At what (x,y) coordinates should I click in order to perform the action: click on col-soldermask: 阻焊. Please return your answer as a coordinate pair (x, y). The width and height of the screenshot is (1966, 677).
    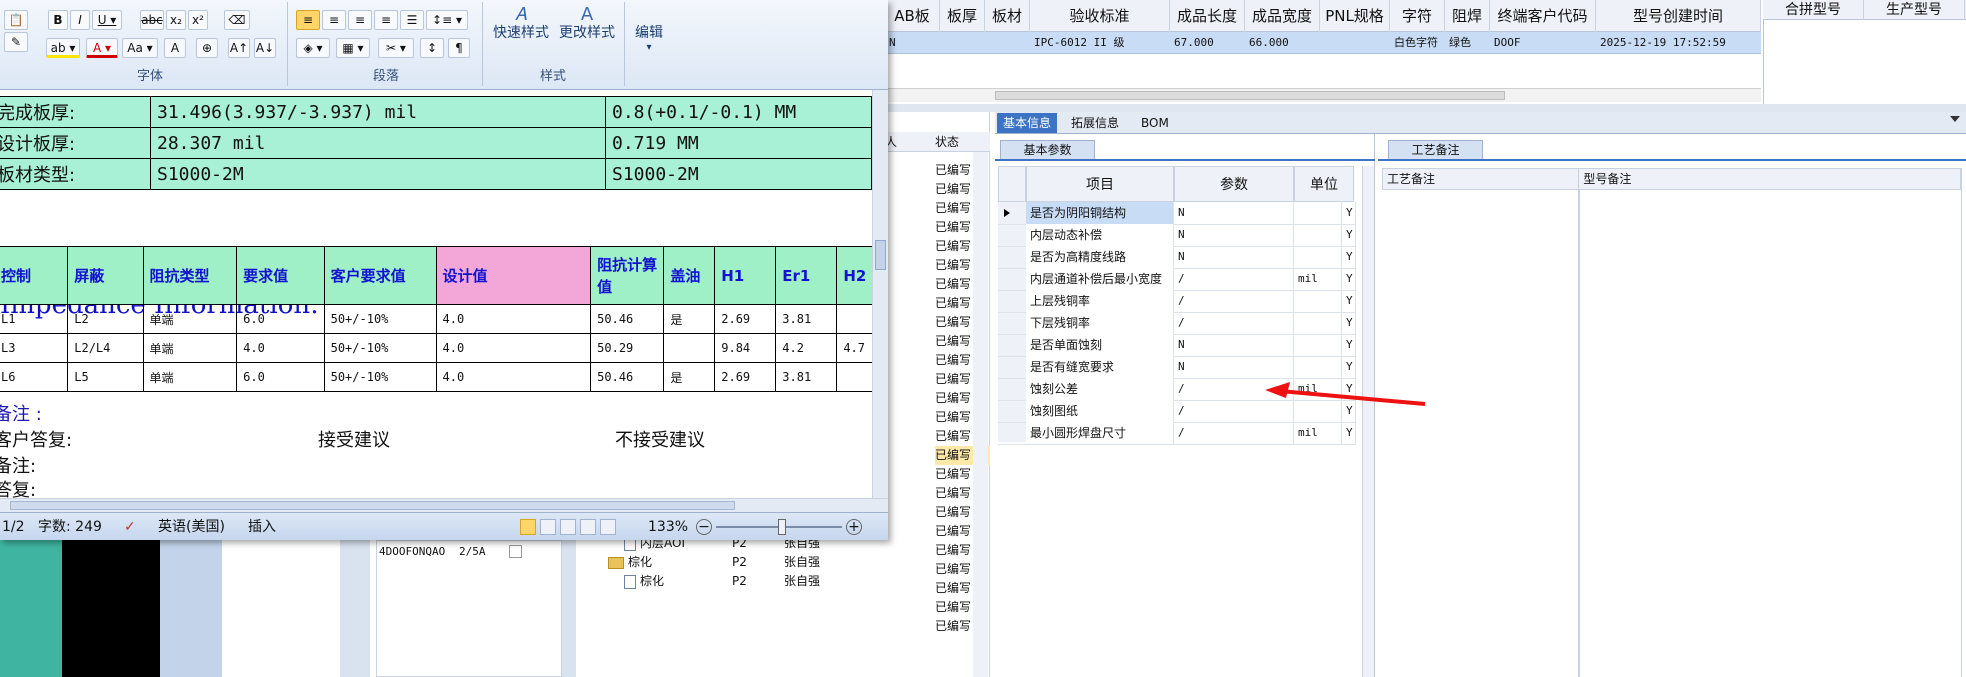
    Looking at the image, I should click on (1467, 16).